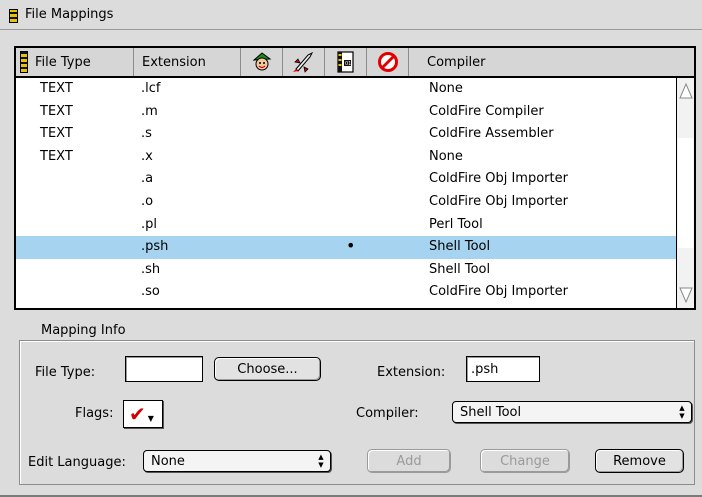 The width and height of the screenshot is (702, 497). Describe the element at coordinates (168, 461) in the screenshot. I see `edit-language-popup-value: None` at that location.